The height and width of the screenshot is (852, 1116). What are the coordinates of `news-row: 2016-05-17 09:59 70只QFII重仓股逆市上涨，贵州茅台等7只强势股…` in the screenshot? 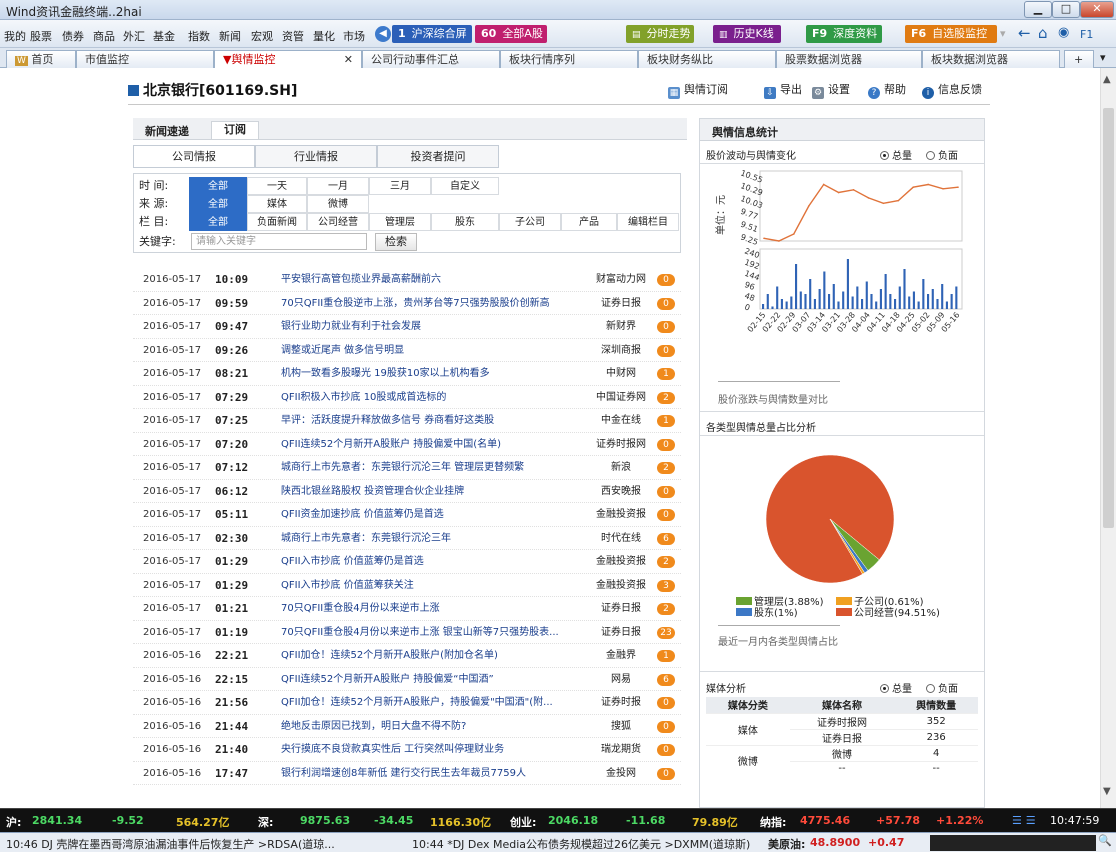 It's located at (407, 303).